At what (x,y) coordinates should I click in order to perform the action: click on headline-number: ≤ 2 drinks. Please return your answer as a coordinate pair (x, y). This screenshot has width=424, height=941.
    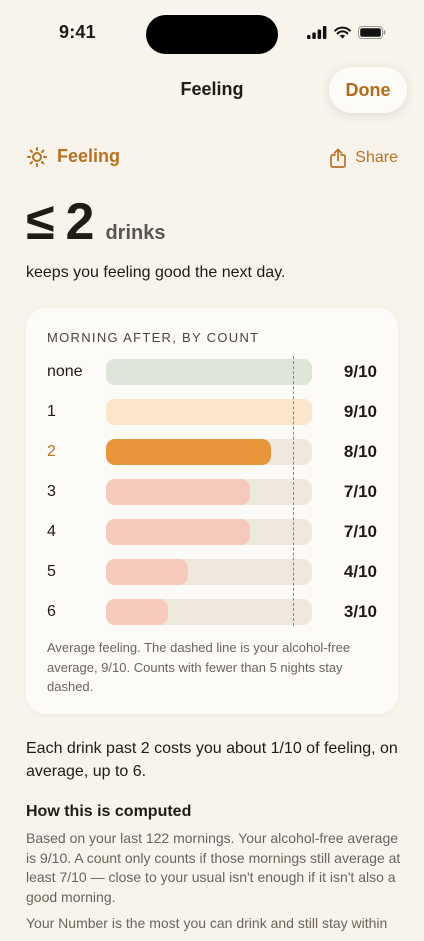
    Looking at the image, I should click on (96, 222).